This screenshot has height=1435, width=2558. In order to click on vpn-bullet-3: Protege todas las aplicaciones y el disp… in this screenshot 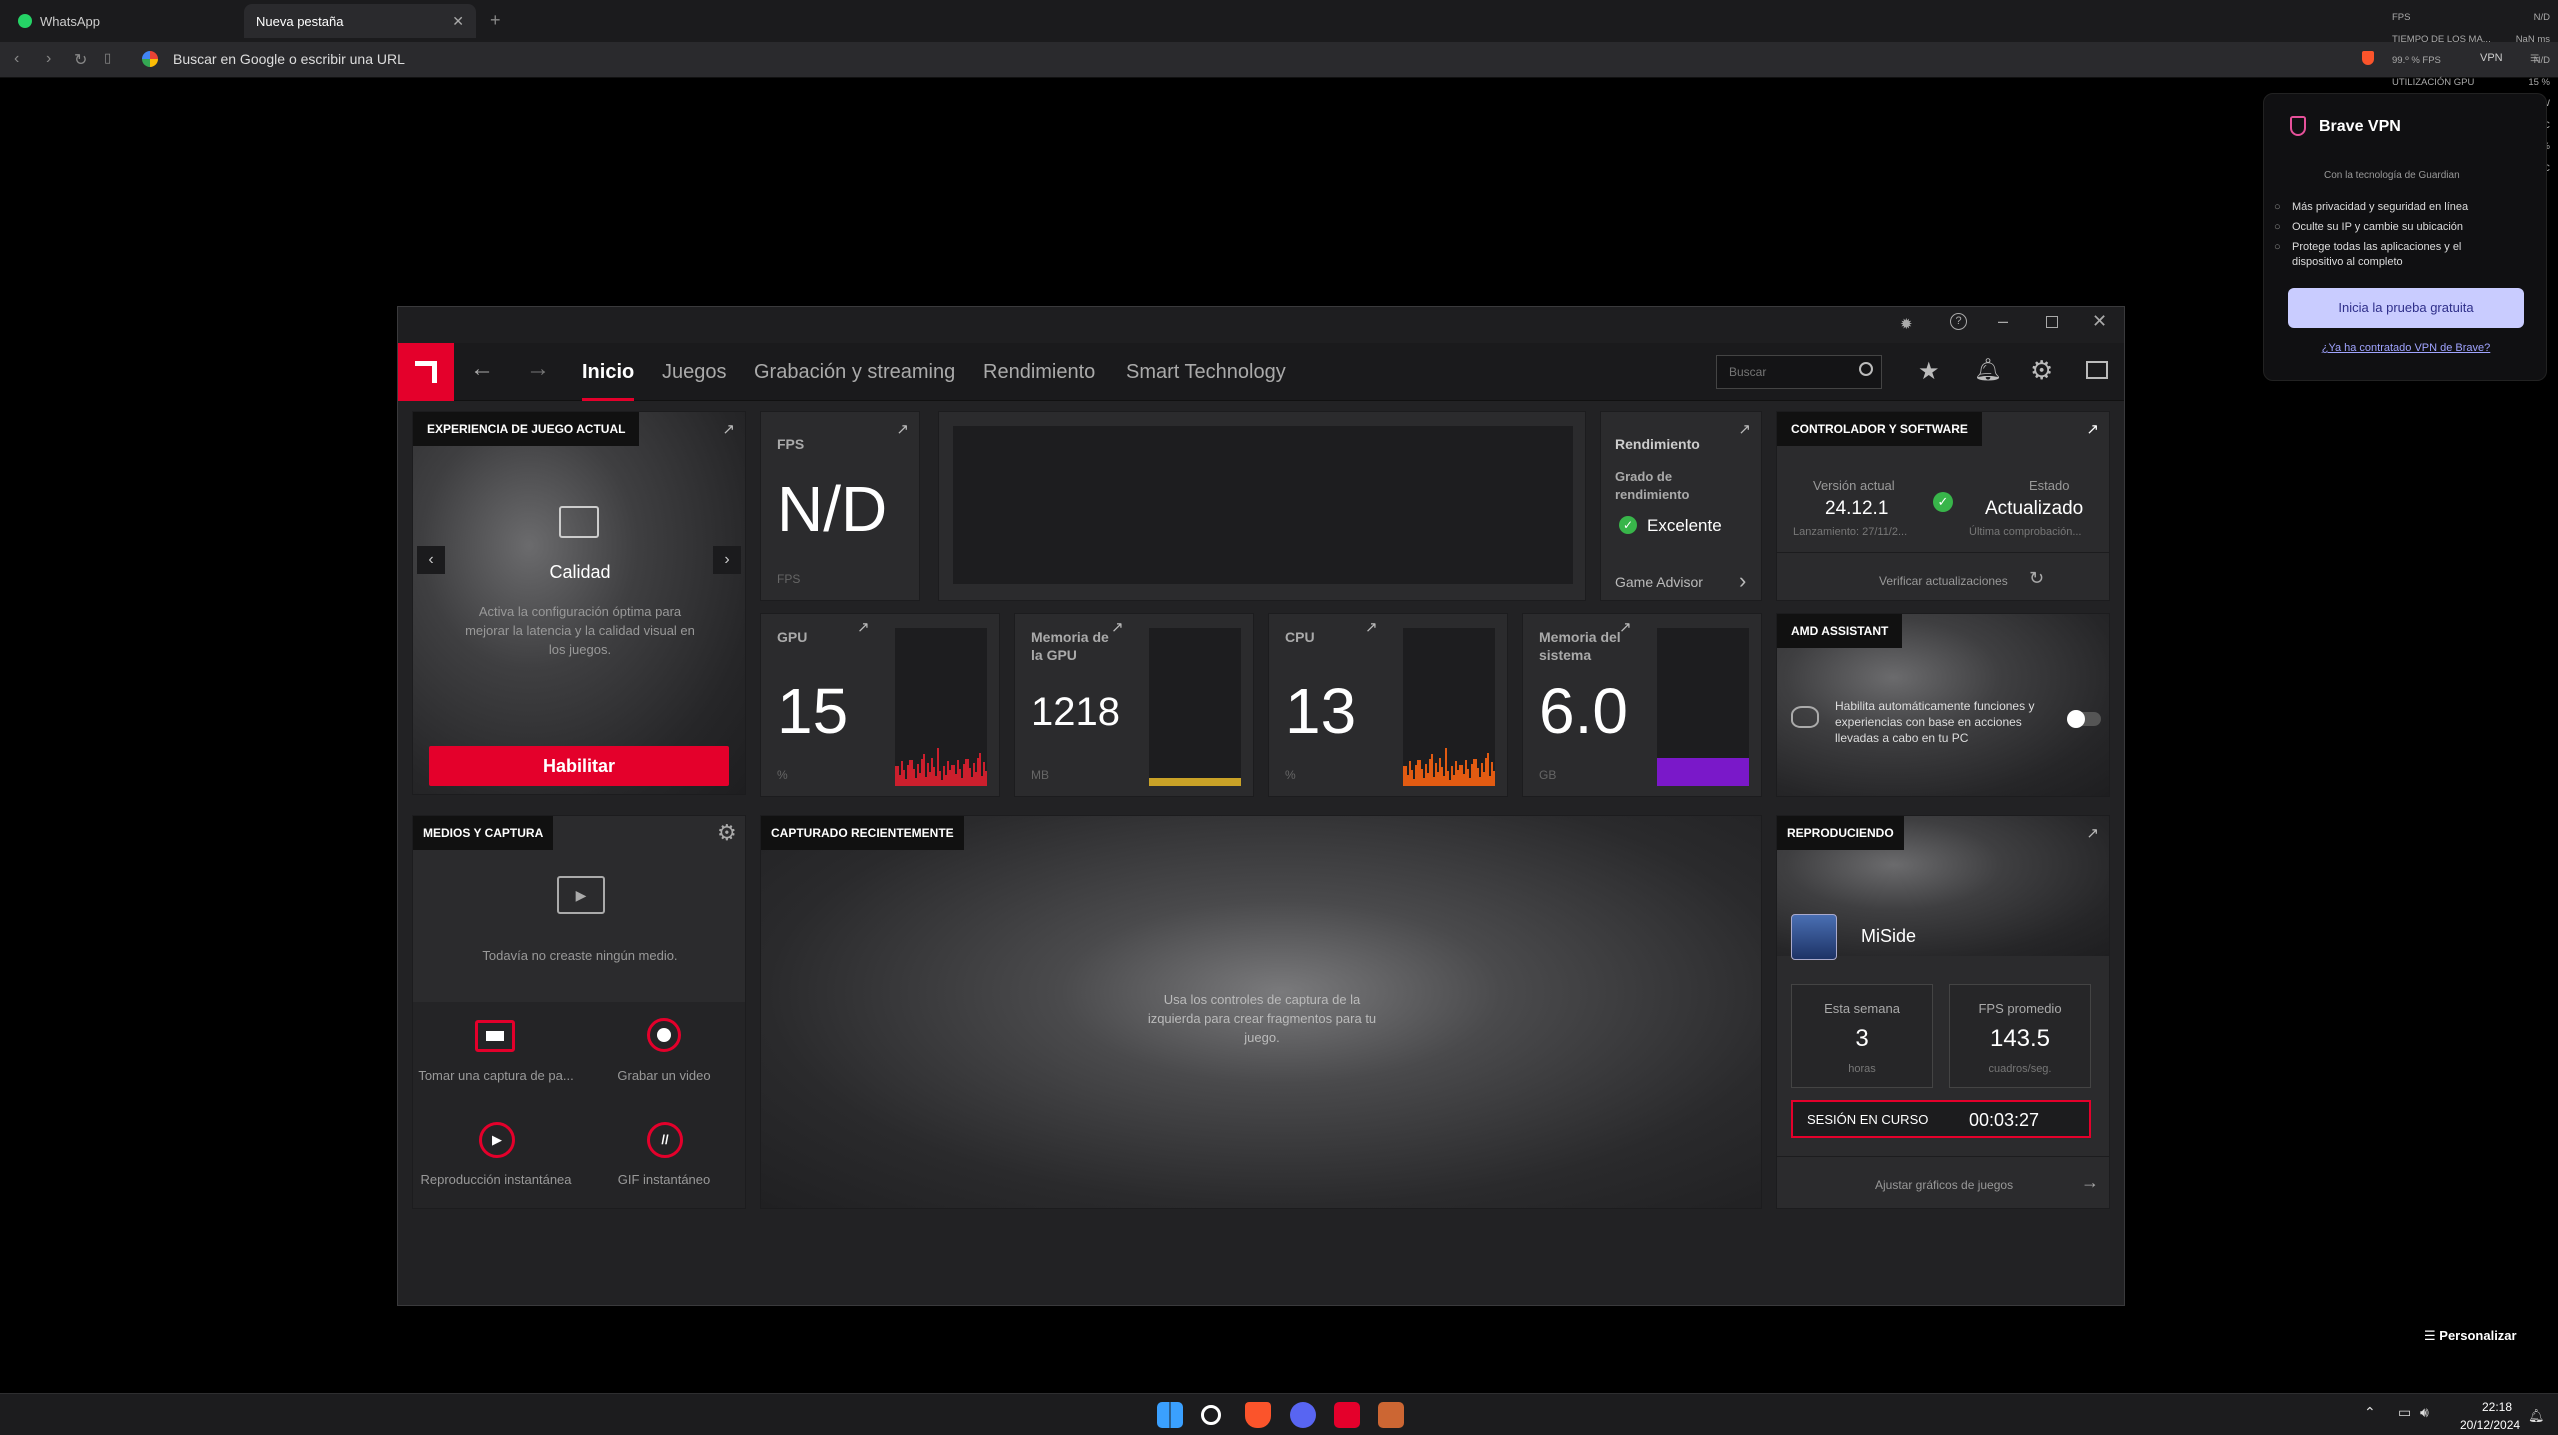, I will do `click(2383, 255)`.